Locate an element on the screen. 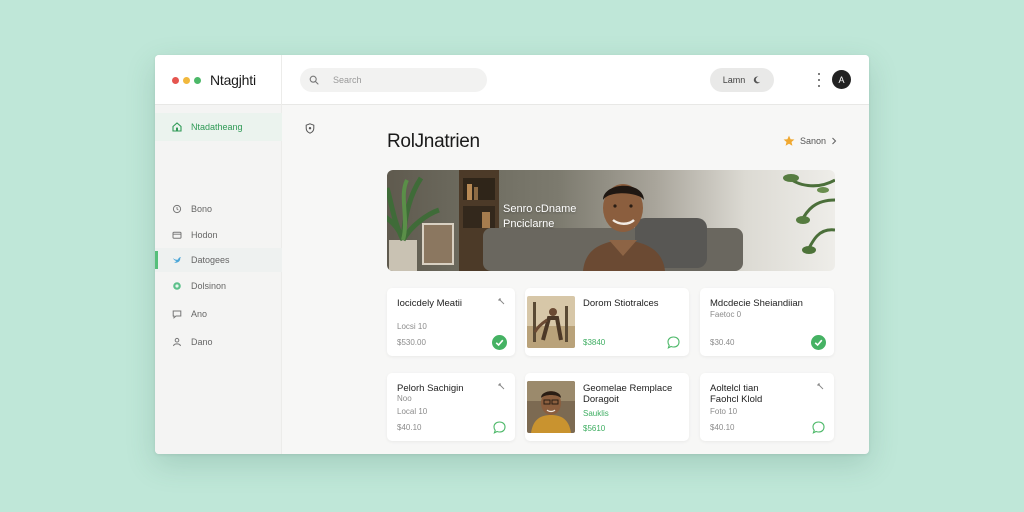 This screenshot has width=1024, height=512. hero-image is located at coordinates (611, 220).